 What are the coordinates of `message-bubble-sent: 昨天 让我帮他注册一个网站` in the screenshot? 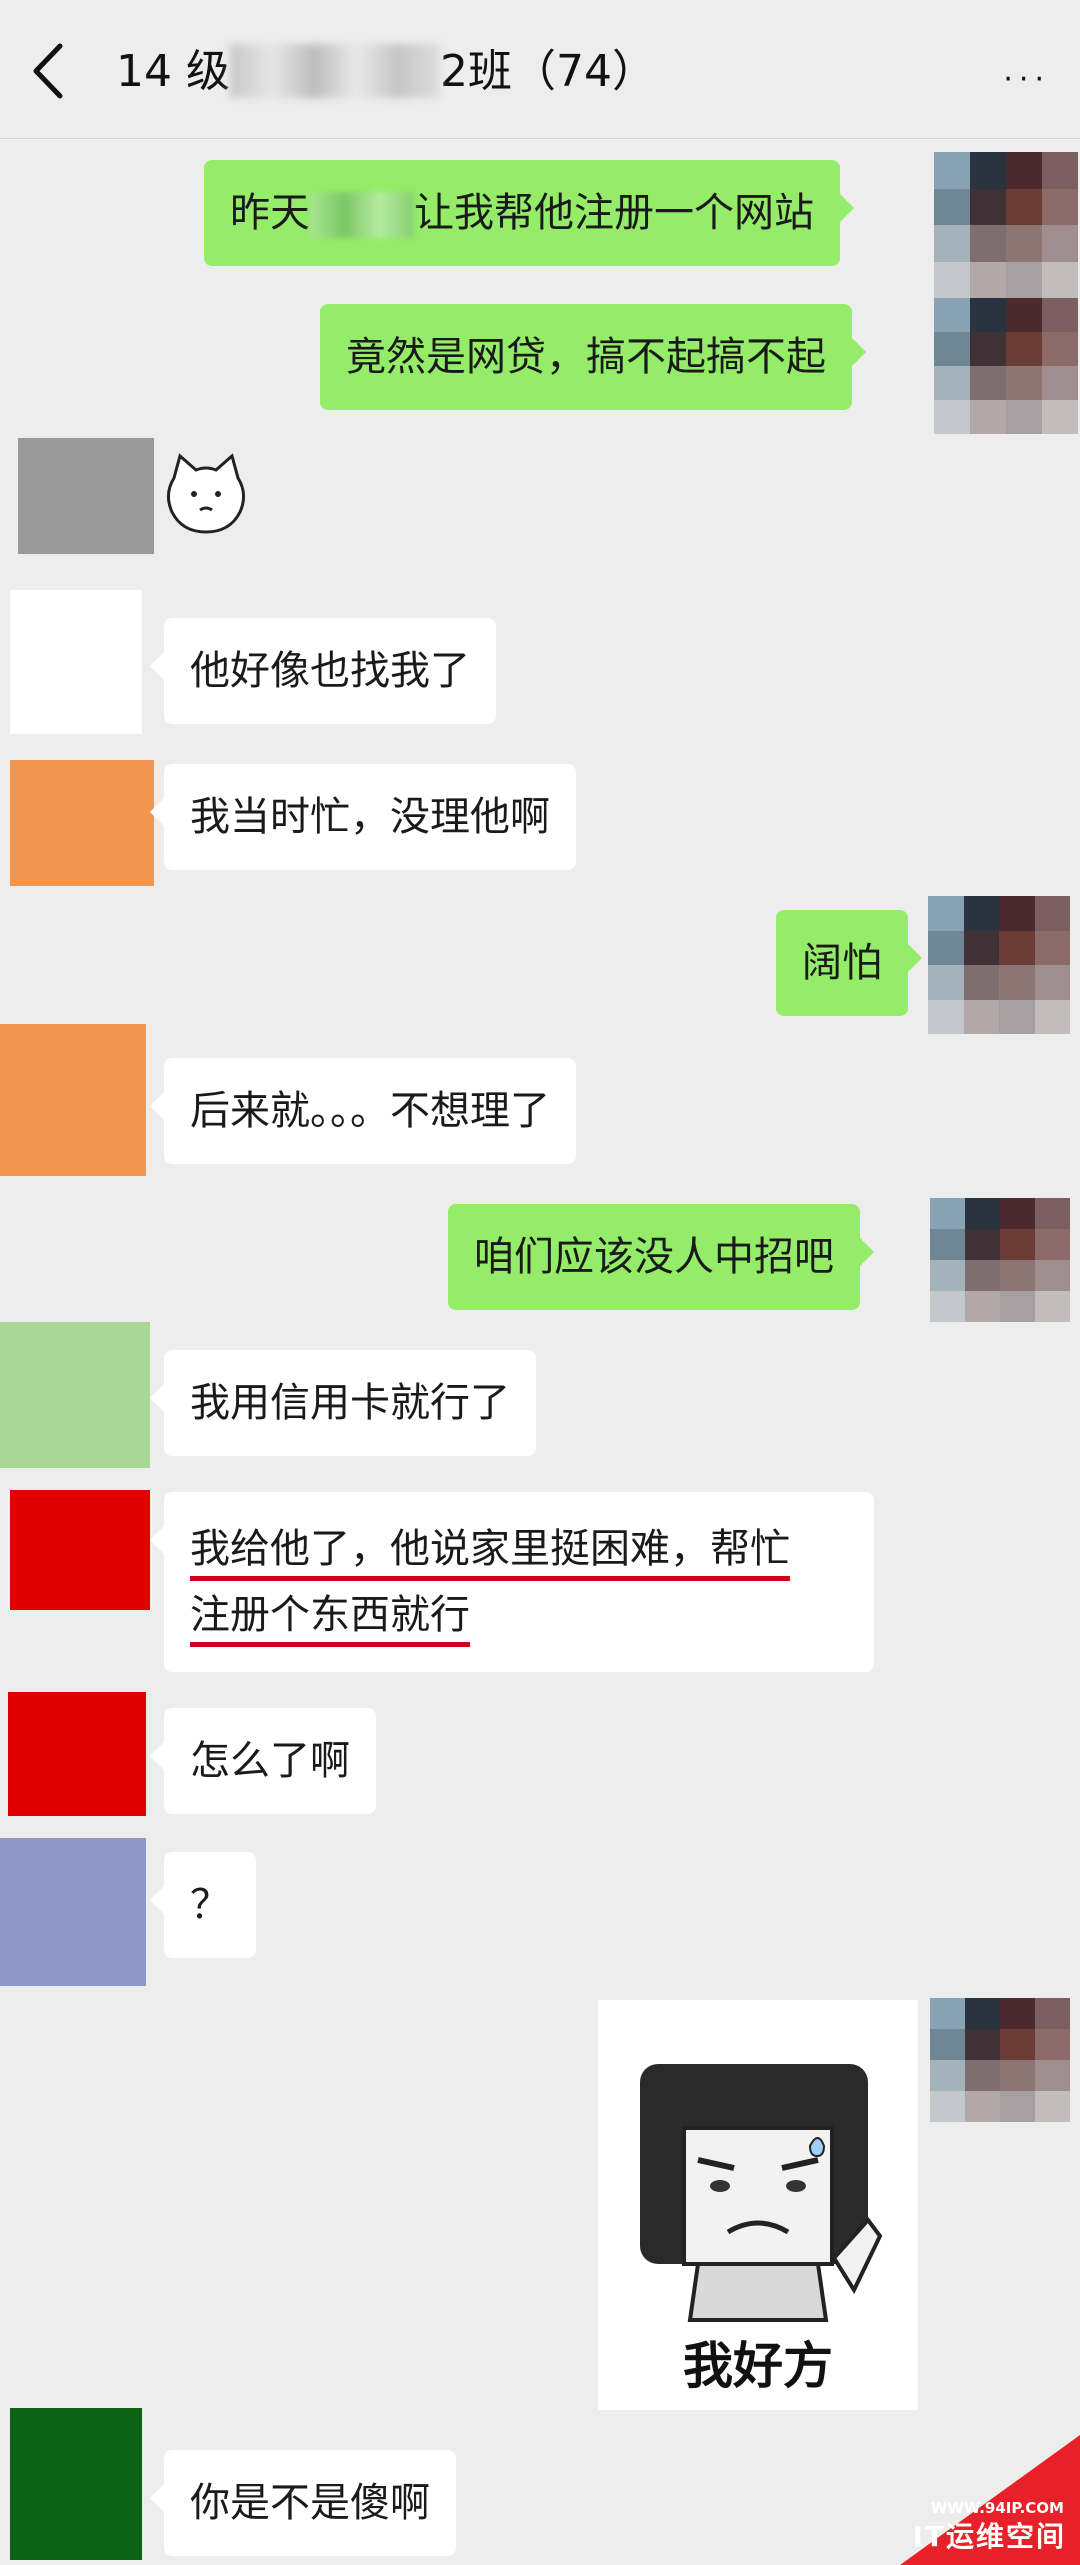 It's located at (529, 213).